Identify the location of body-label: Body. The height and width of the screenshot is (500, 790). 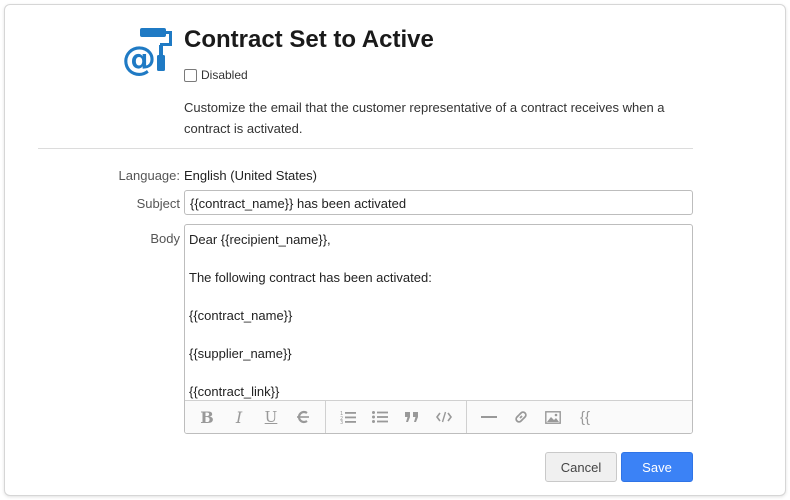
(165, 238).